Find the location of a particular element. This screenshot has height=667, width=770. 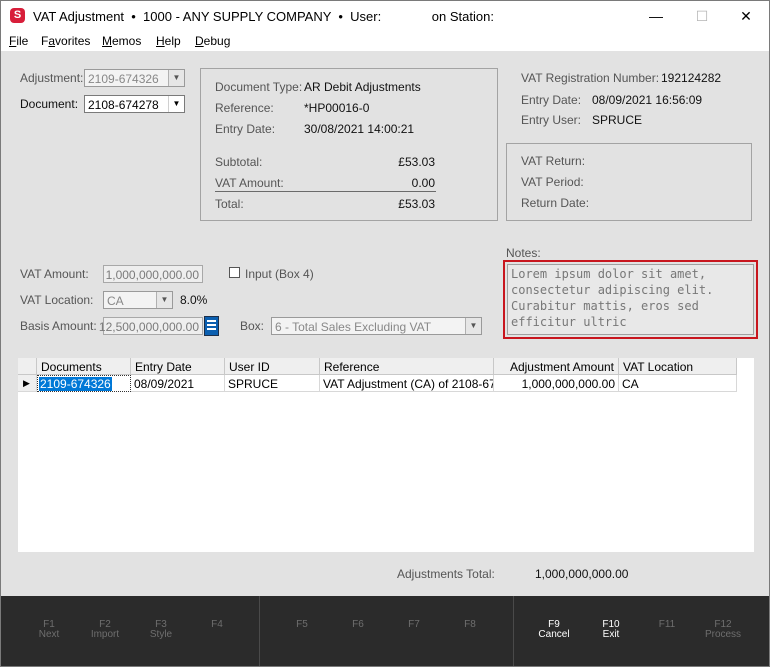

fkey-f9-cancel: F9 Cancel is located at coordinates (554, 630).